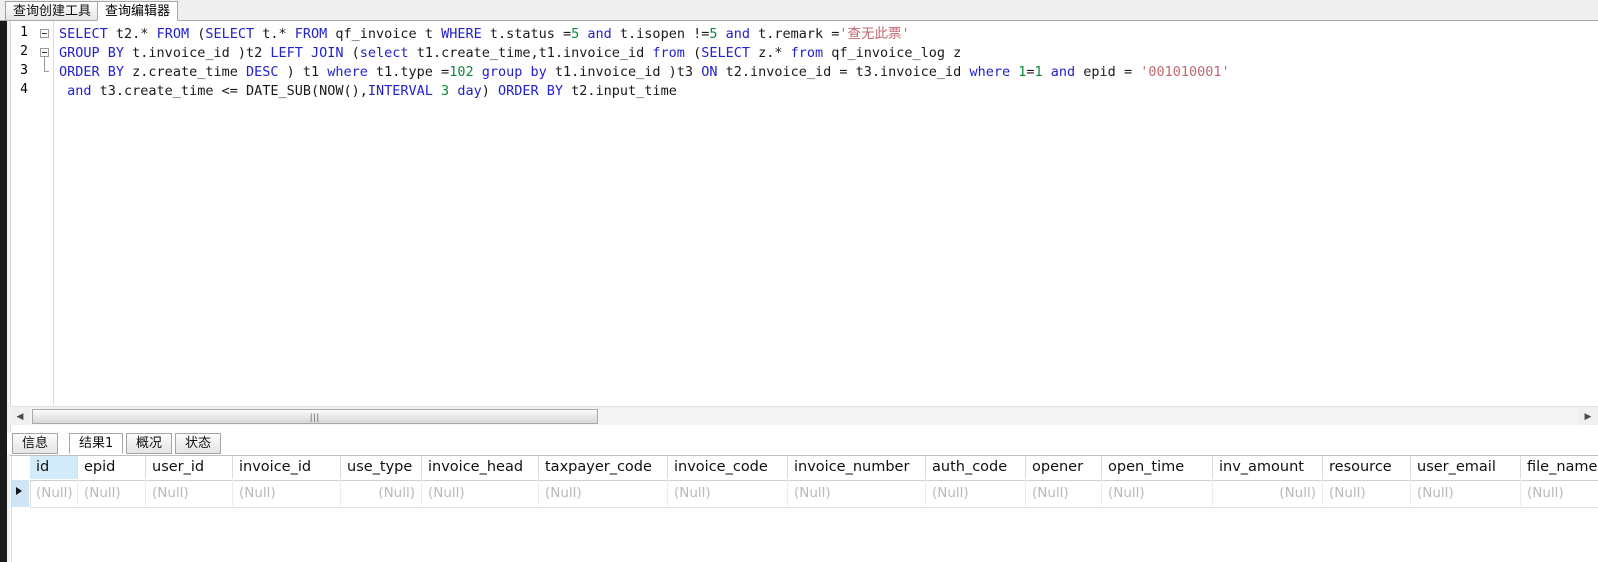  What do you see at coordinates (54, 467) in the screenshot?
I see `column-header-id: id` at bounding box center [54, 467].